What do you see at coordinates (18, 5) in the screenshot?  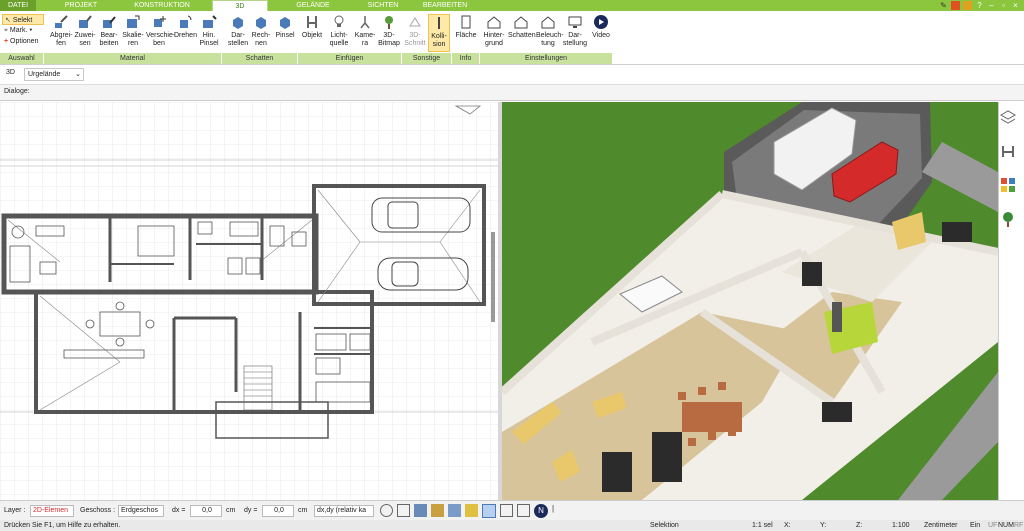 I see `tab-datei: DATEI` at bounding box center [18, 5].